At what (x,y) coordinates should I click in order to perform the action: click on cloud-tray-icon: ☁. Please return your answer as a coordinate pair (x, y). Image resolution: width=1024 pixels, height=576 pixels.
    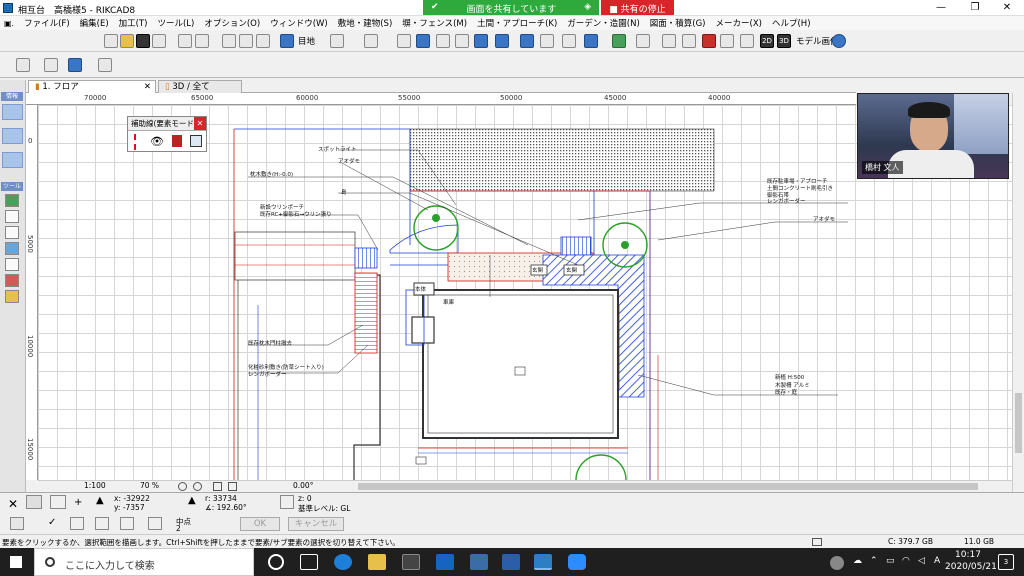
    Looking at the image, I should click on (857, 561).